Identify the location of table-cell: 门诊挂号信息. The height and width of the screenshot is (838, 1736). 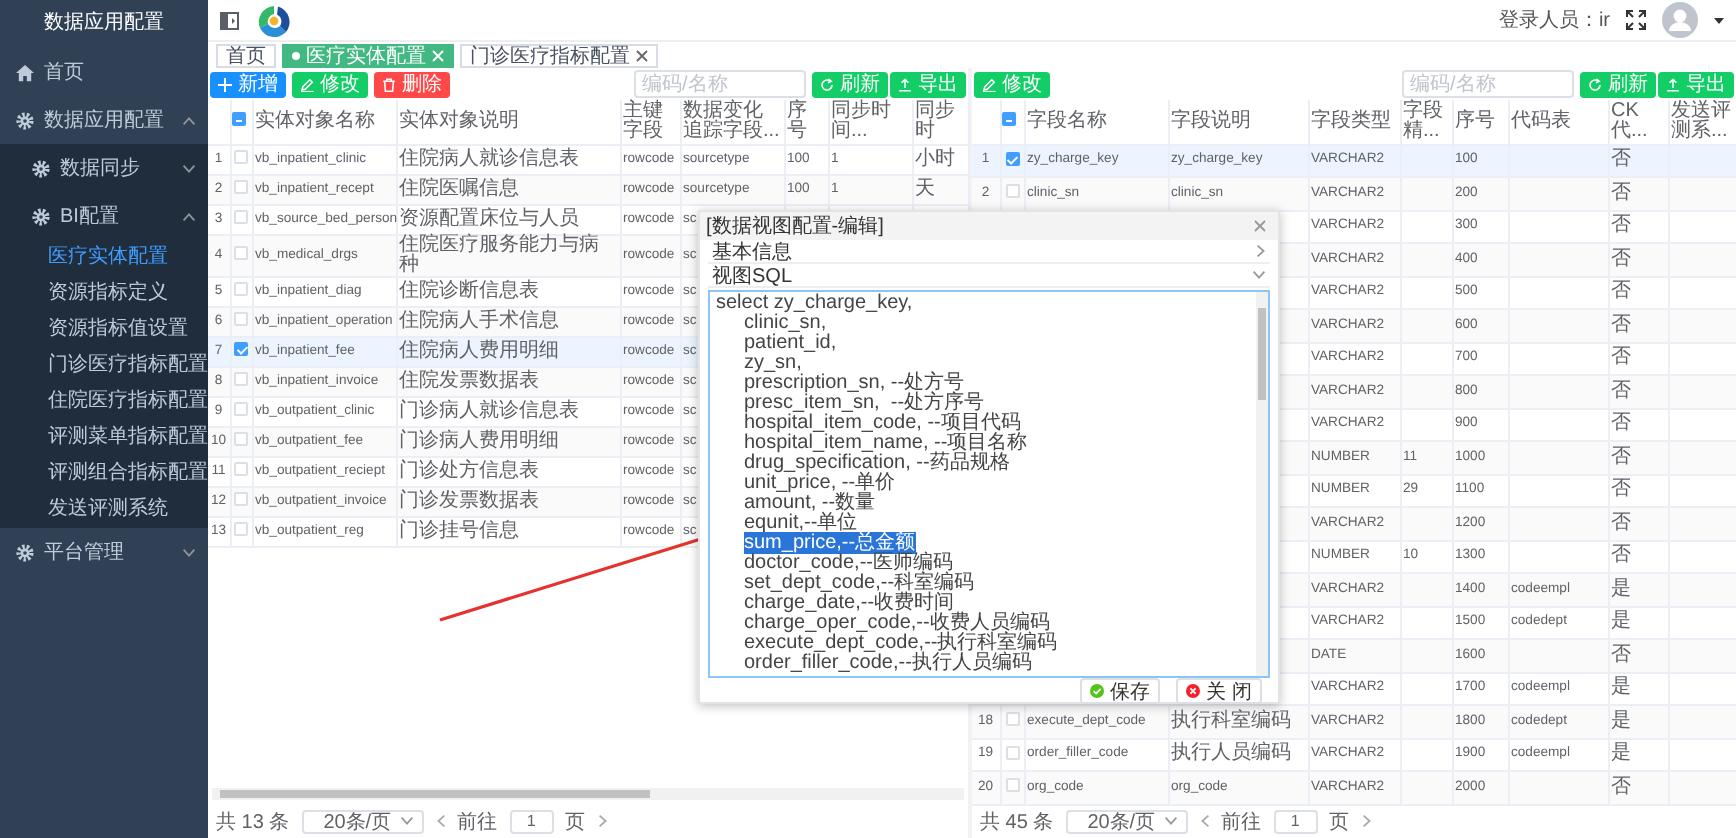
(508, 531).